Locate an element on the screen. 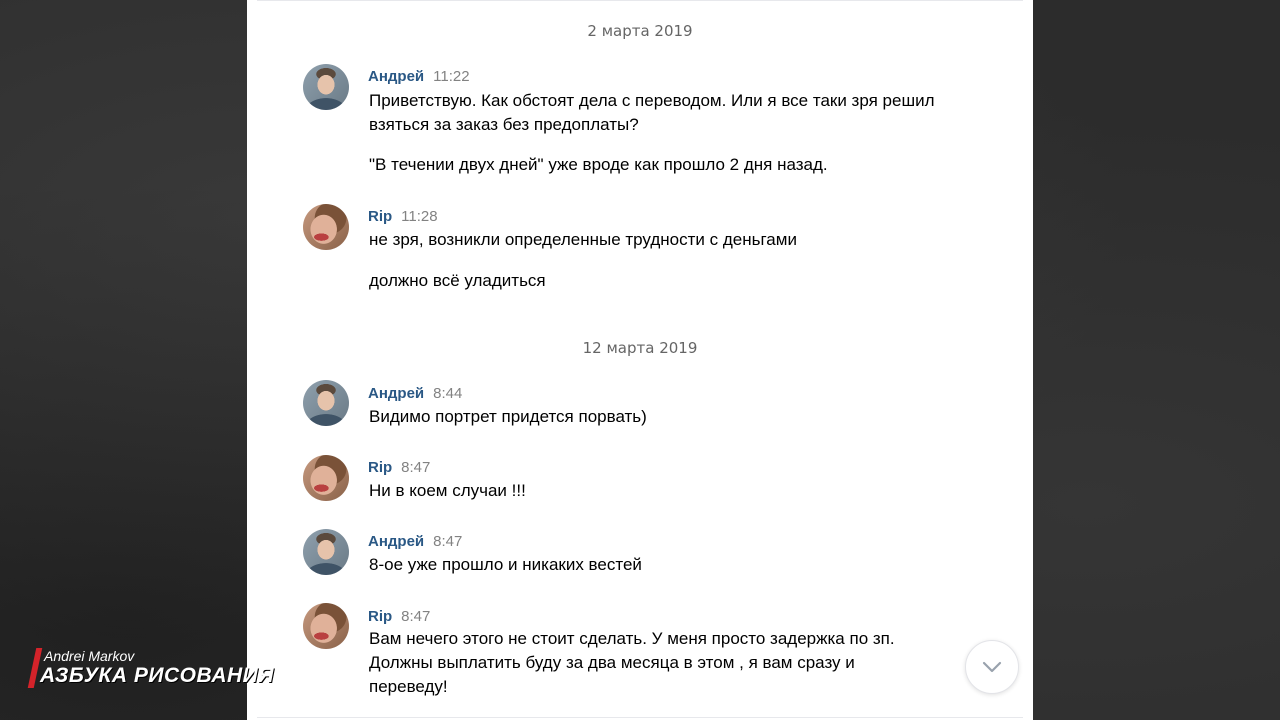 Image resolution: width=1280 pixels, height=720 pixels. channel-watermark: Andrei Markov АЗБУКА РИСОВАНИЯ is located at coordinates (150, 669).